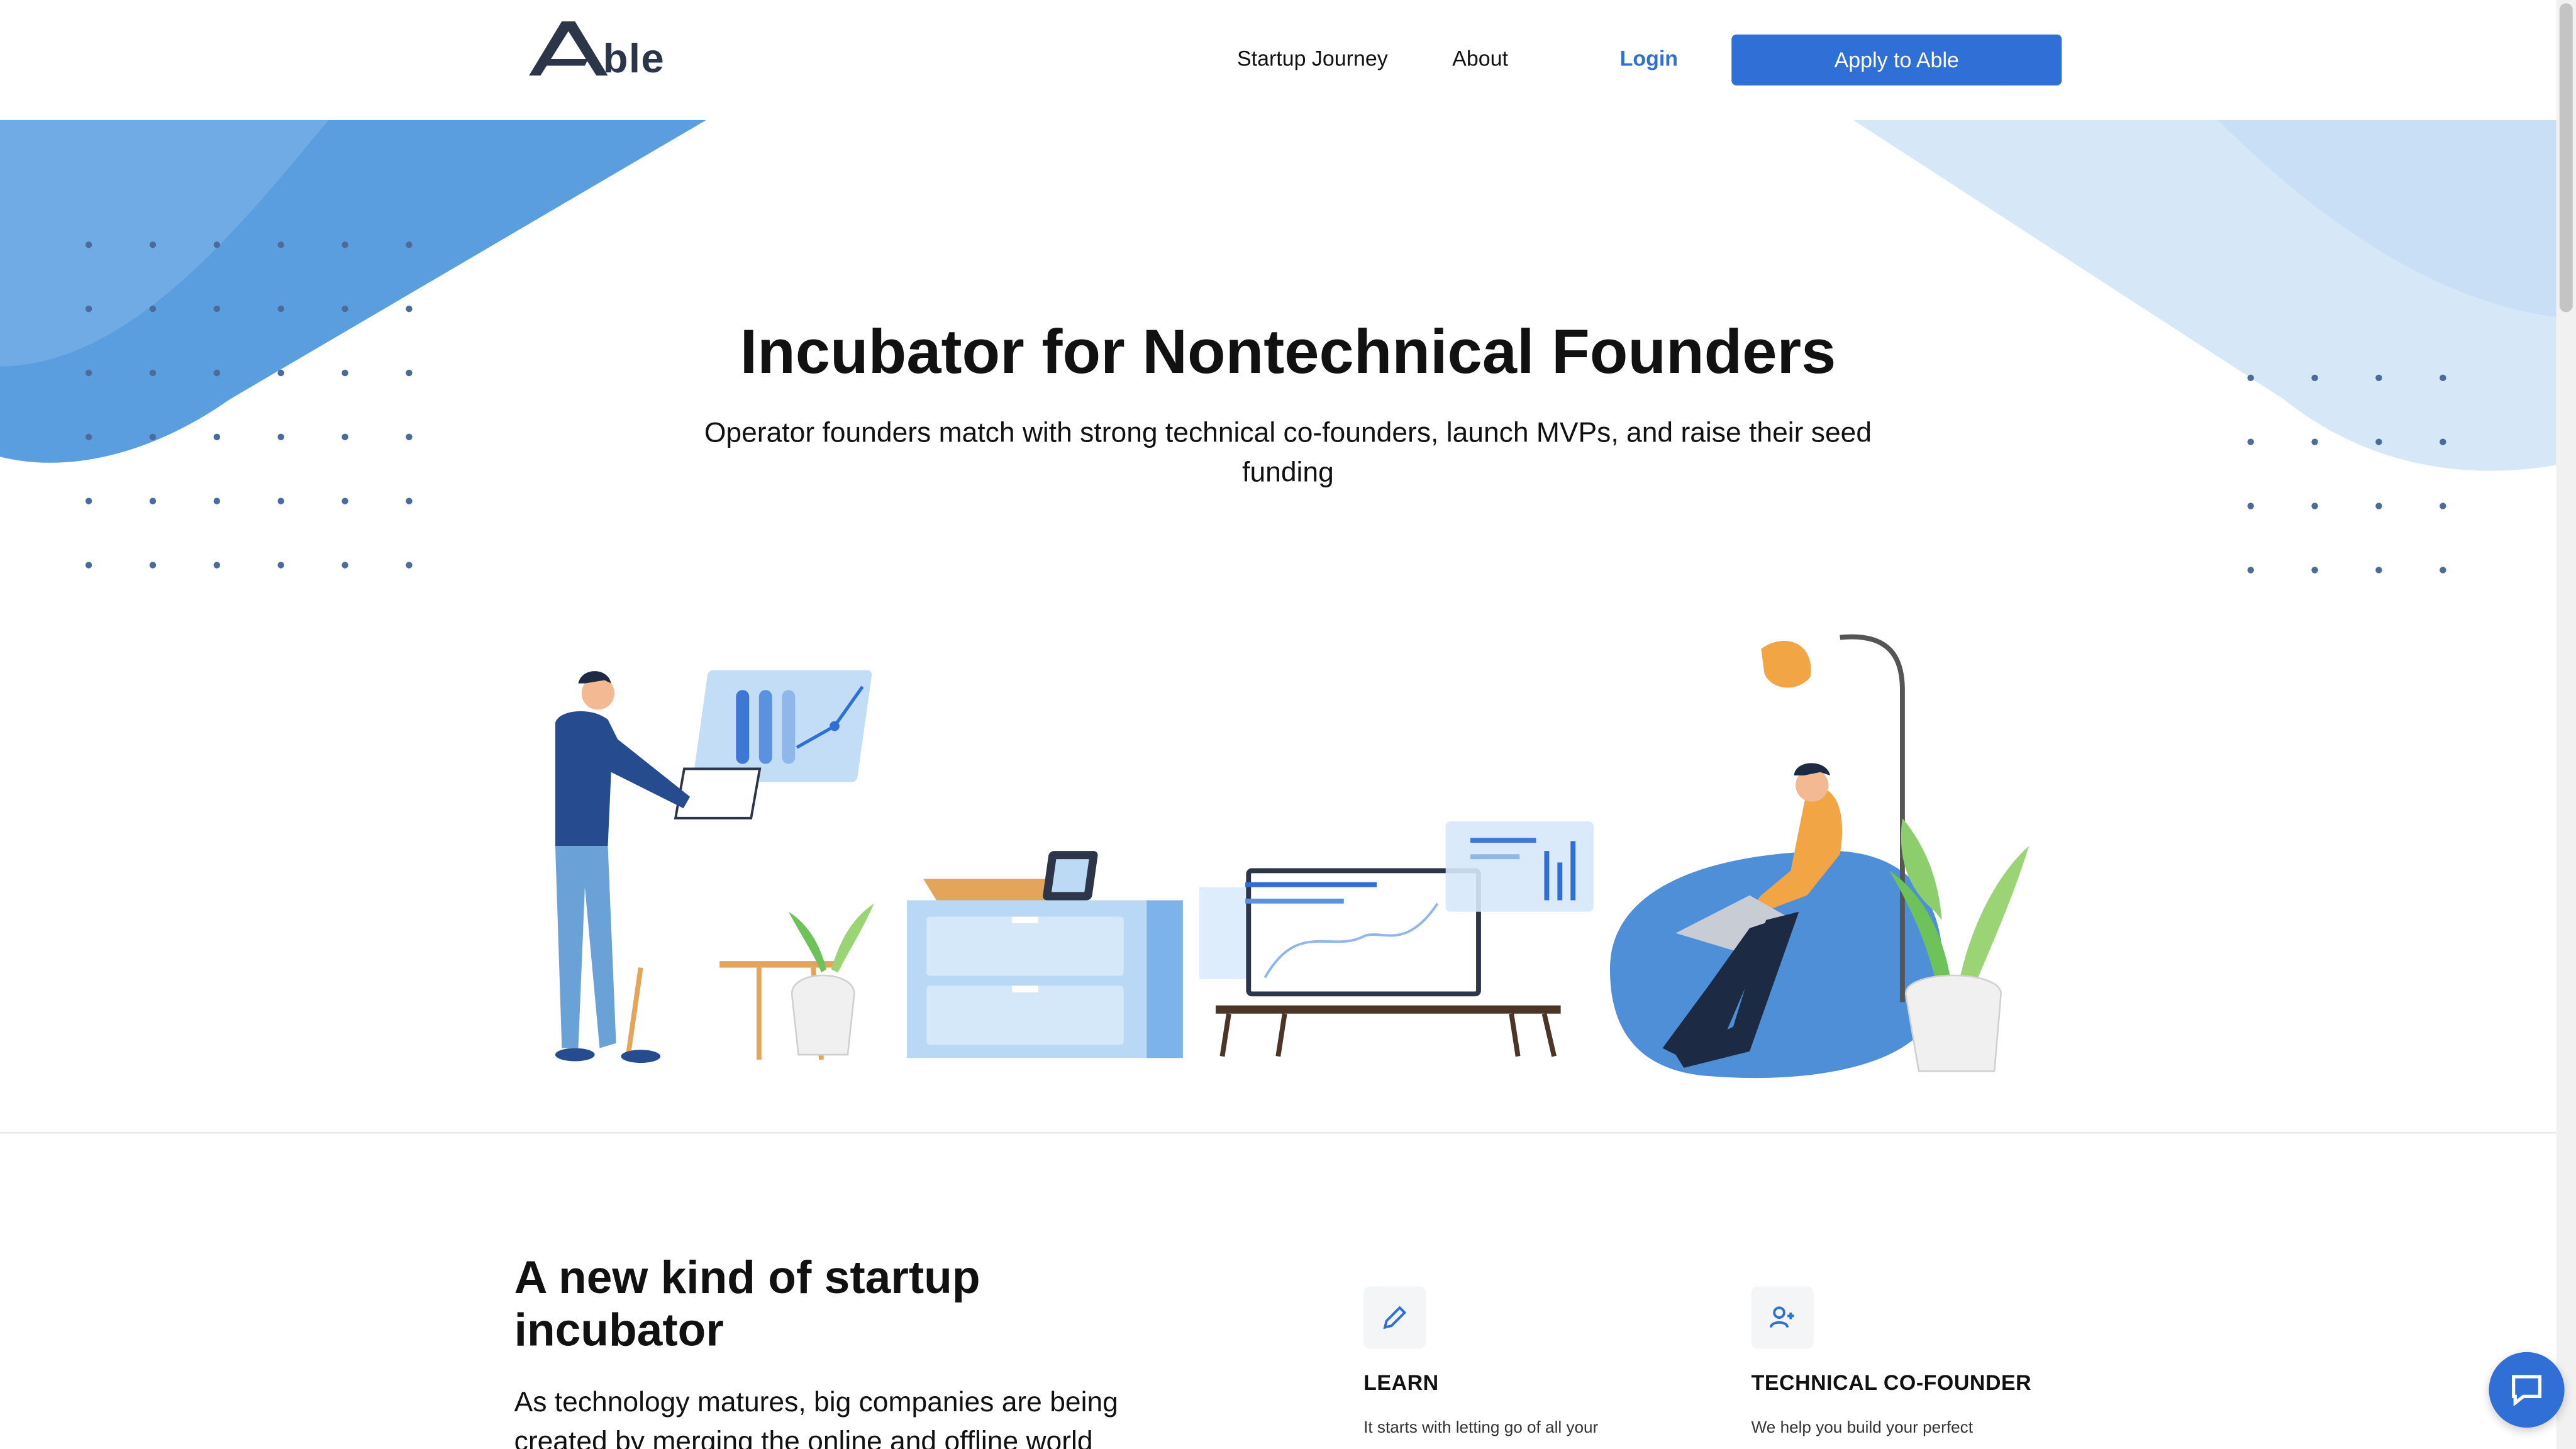  What do you see at coordinates (2566, 158) in the screenshot?
I see `scrollbar-thumb` at bounding box center [2566, 158].